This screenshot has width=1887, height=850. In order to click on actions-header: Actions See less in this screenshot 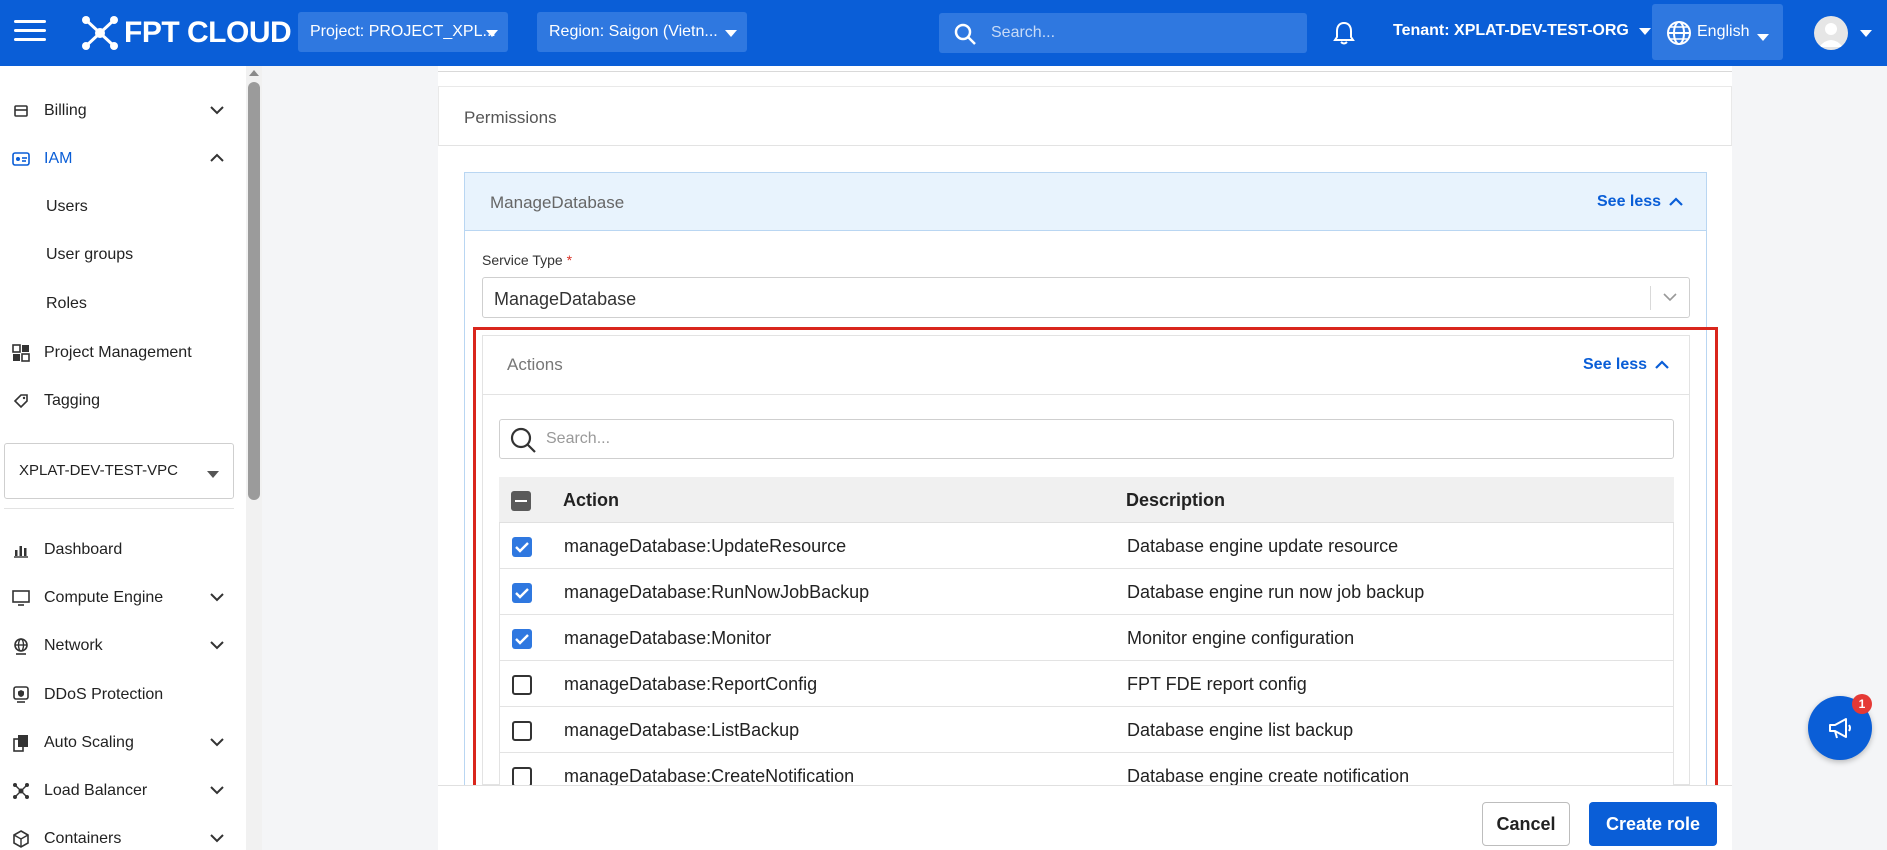, I will do `click(1086, 365)`.